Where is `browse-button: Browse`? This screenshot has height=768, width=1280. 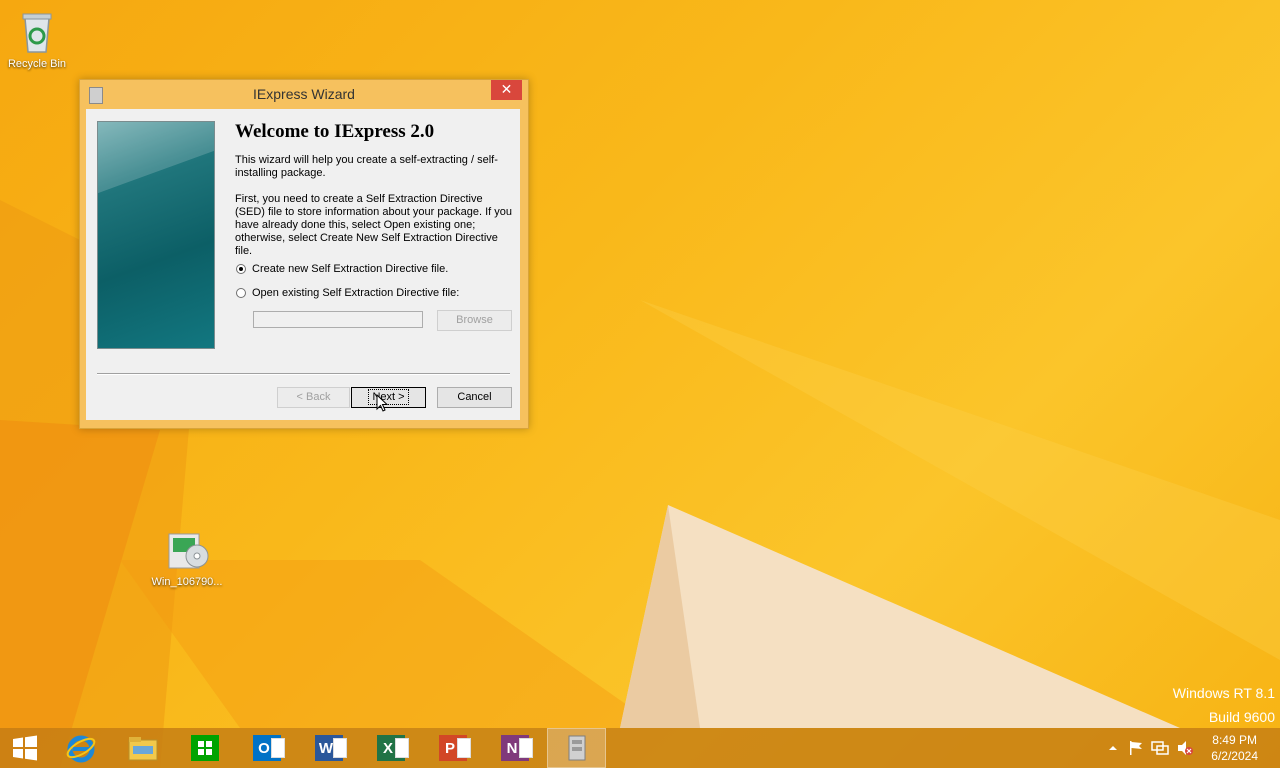
browse-button: Browse is located at coordinates (474, 320).